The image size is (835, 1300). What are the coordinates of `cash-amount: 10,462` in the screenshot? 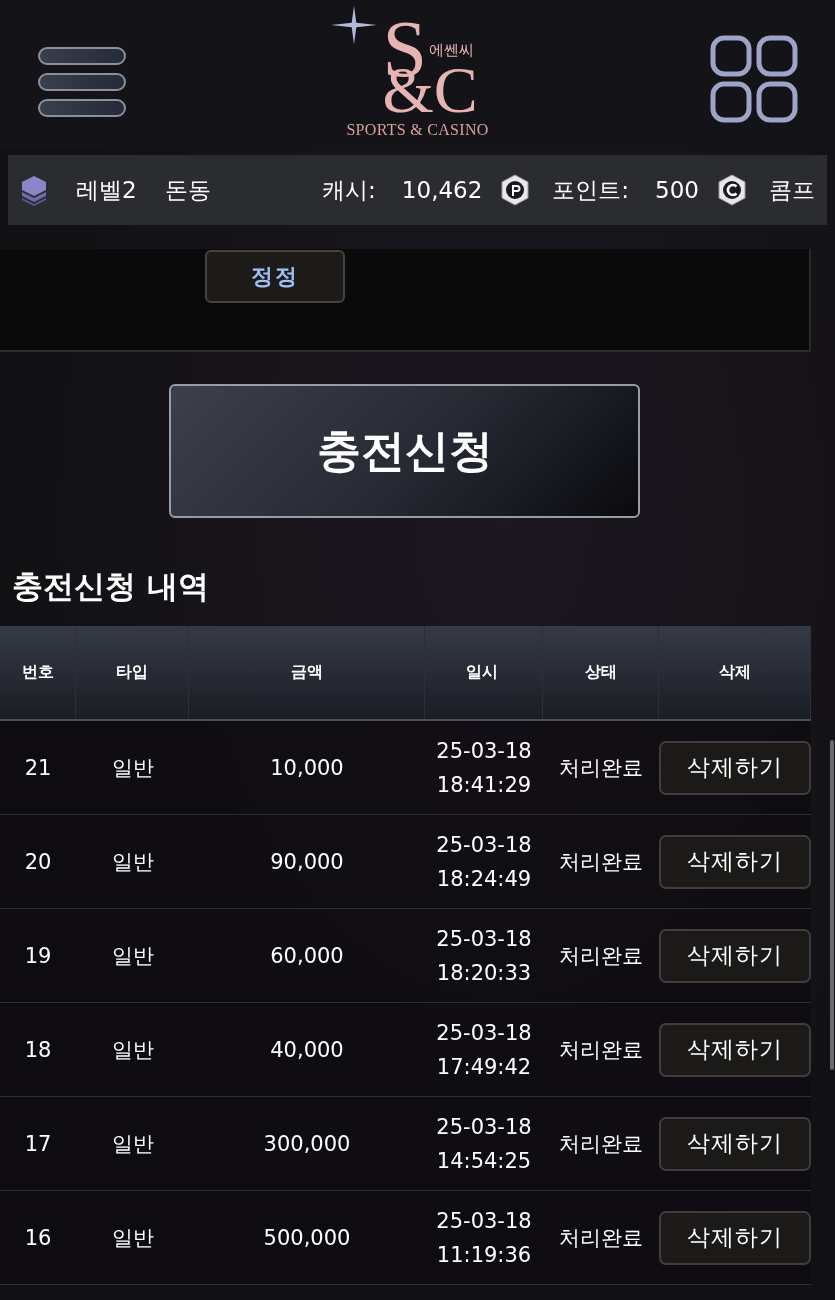 It's located at (442, 190).